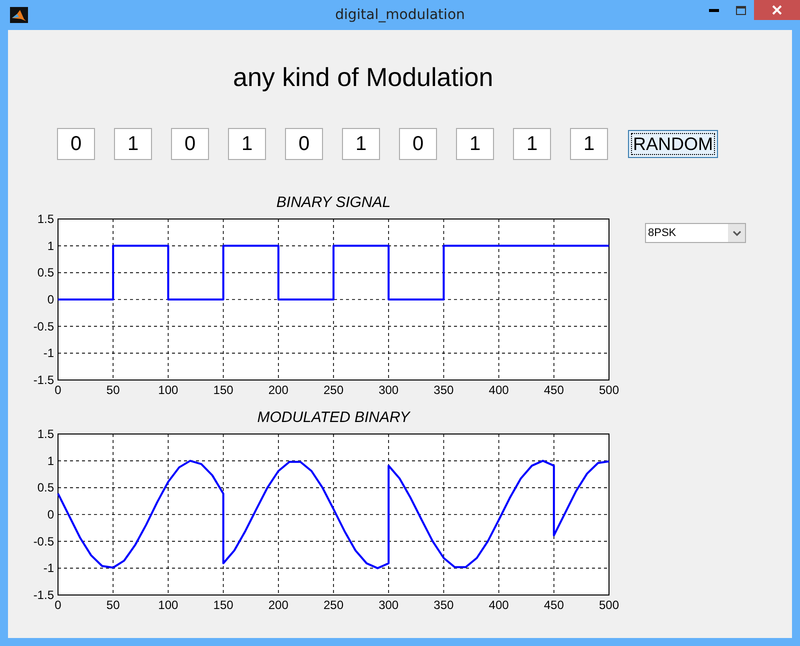 This screenshot has width=800, height=646. What do you see at coordinates (741, 10) in the screenshot?
I see `maximize-icon` at bounding box center [741, 10].